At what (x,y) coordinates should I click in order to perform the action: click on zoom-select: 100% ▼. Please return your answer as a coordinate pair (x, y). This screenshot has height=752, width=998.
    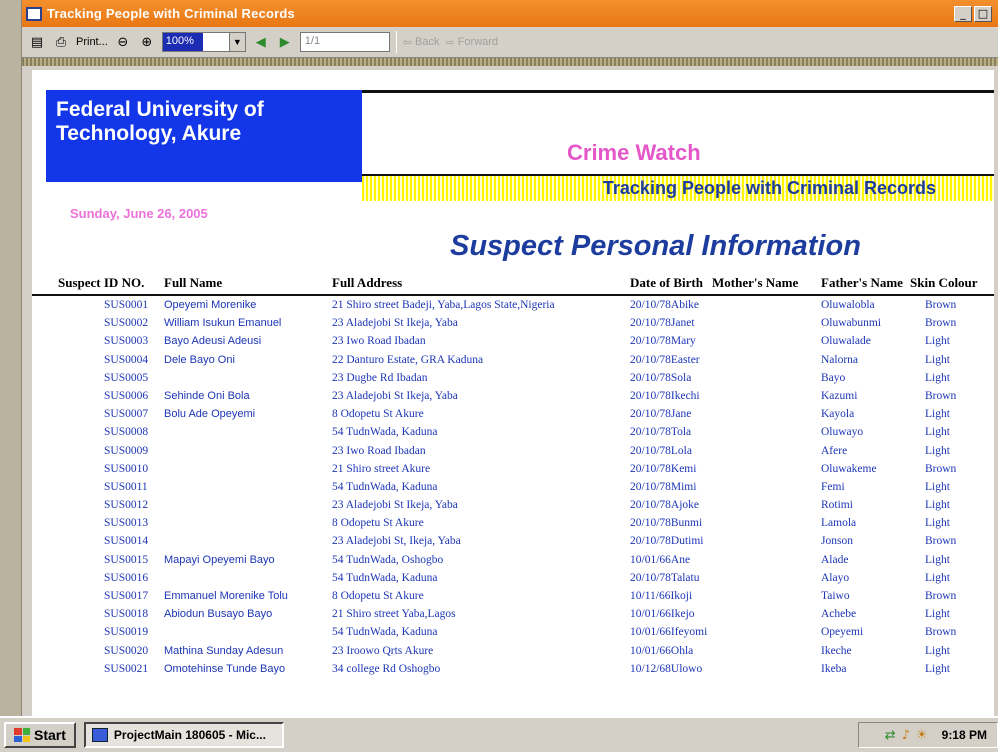
    Looking at the image, I should click on (203, 42).